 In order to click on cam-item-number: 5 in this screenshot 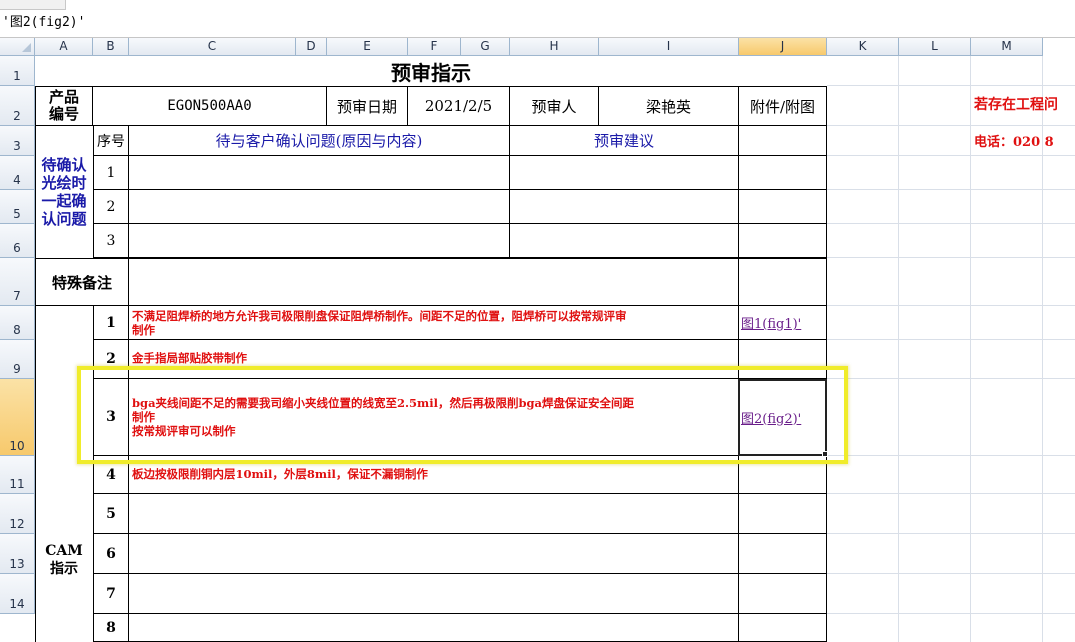, I will do `click(111, 514)`.